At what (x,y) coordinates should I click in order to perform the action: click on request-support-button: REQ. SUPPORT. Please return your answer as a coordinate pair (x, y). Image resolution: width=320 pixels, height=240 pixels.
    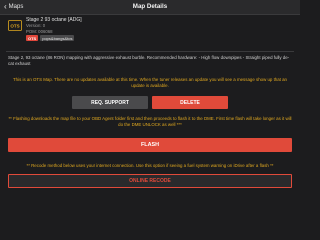
    Looking at the image, I should click on (110, 102).